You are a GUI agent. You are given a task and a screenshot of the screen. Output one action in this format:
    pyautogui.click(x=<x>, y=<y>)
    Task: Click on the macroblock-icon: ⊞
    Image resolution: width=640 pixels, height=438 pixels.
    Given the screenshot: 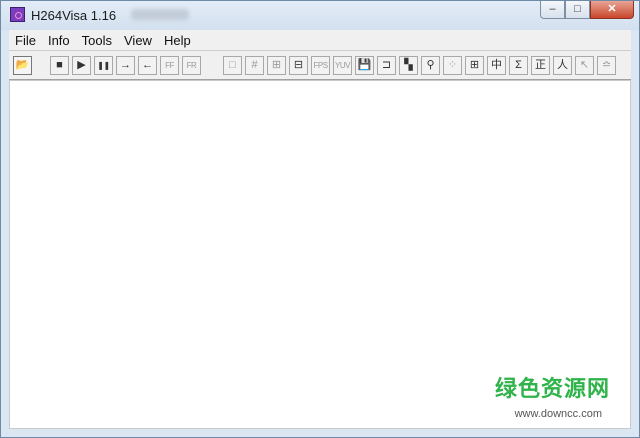 What is the action you would take?
    pyautogui.click(x=276, y=65)
    